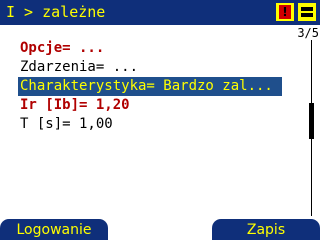 This screenshot has height=241, width=320. I want to click on menu-item-t: T [s]= 1,00, so click(66, 124).